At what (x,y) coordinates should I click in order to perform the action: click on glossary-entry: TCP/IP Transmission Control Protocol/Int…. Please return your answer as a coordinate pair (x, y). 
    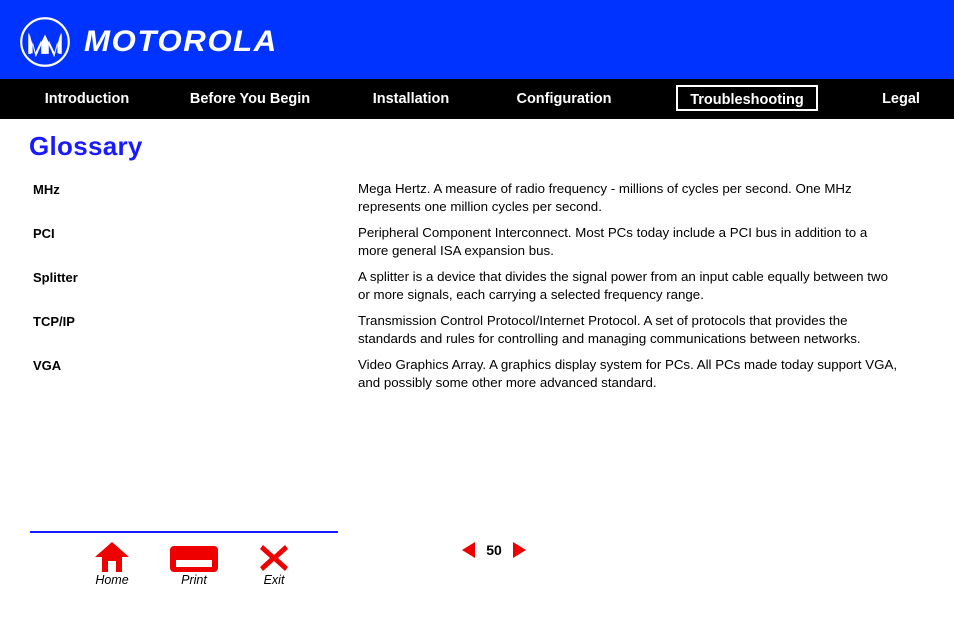
    Looking at the image, I should click on (477, 334).